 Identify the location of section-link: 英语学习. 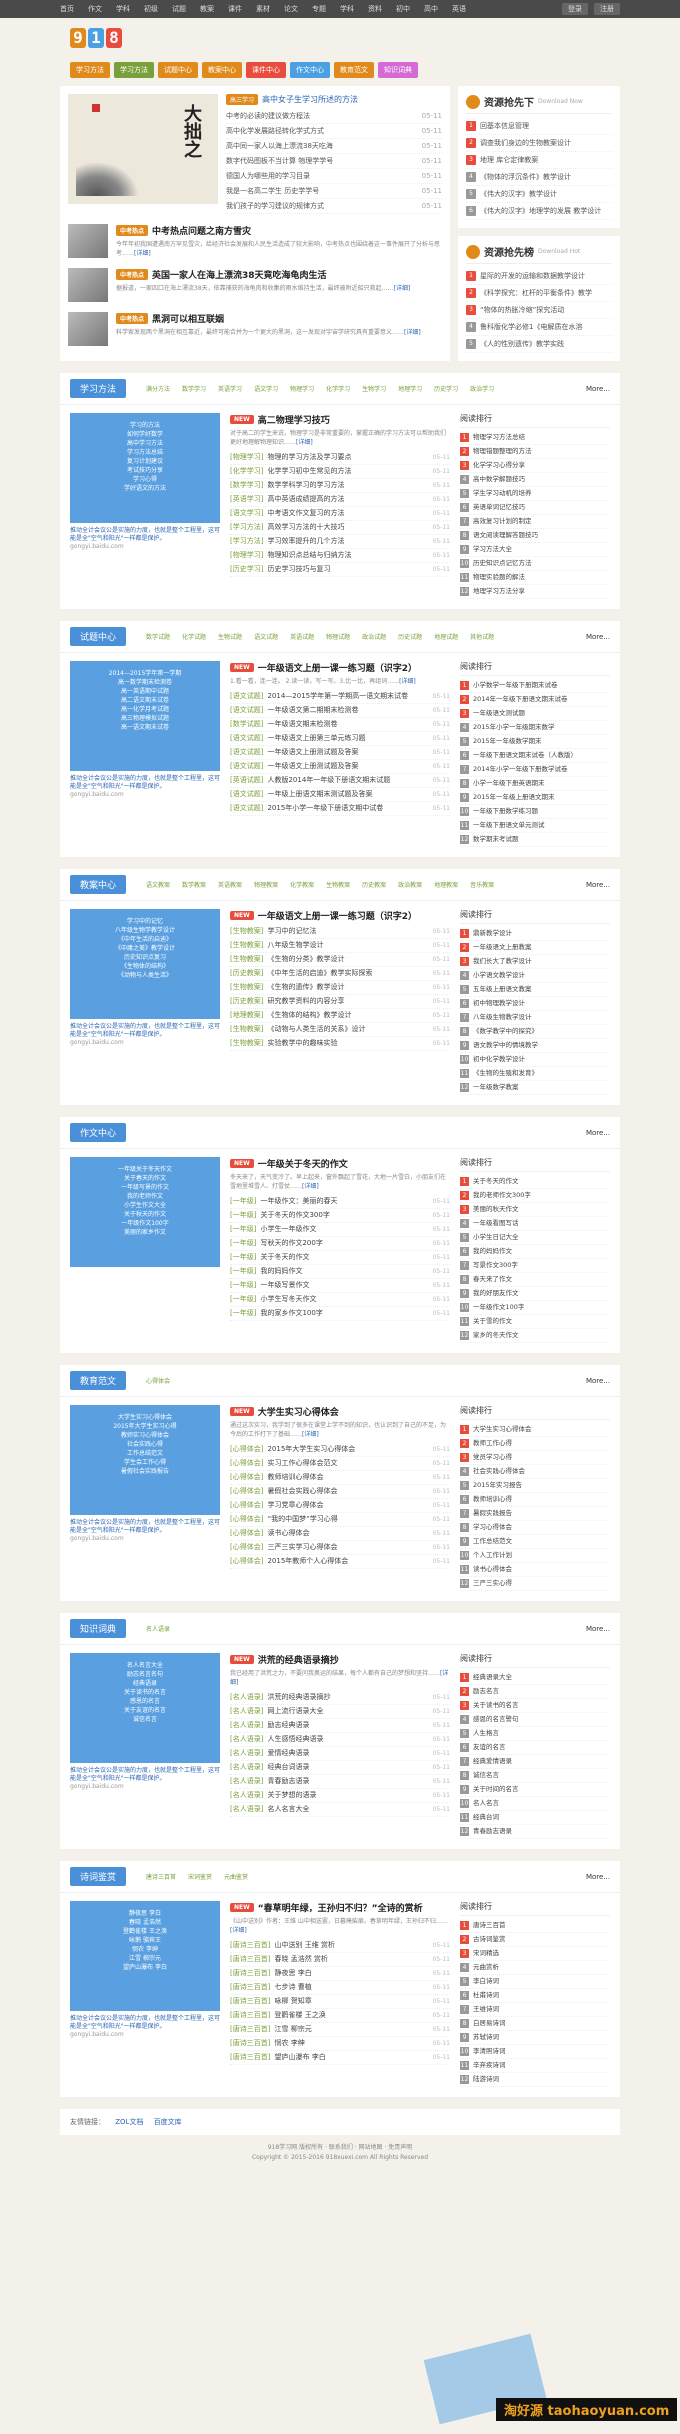
(230, 388).